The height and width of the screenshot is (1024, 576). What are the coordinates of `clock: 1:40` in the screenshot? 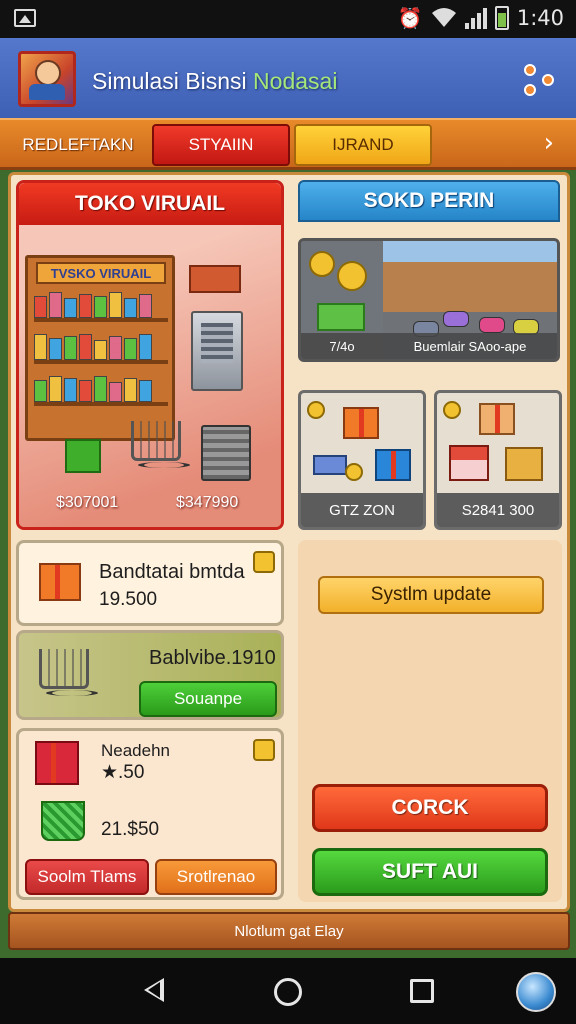 It's located at (540, 18).